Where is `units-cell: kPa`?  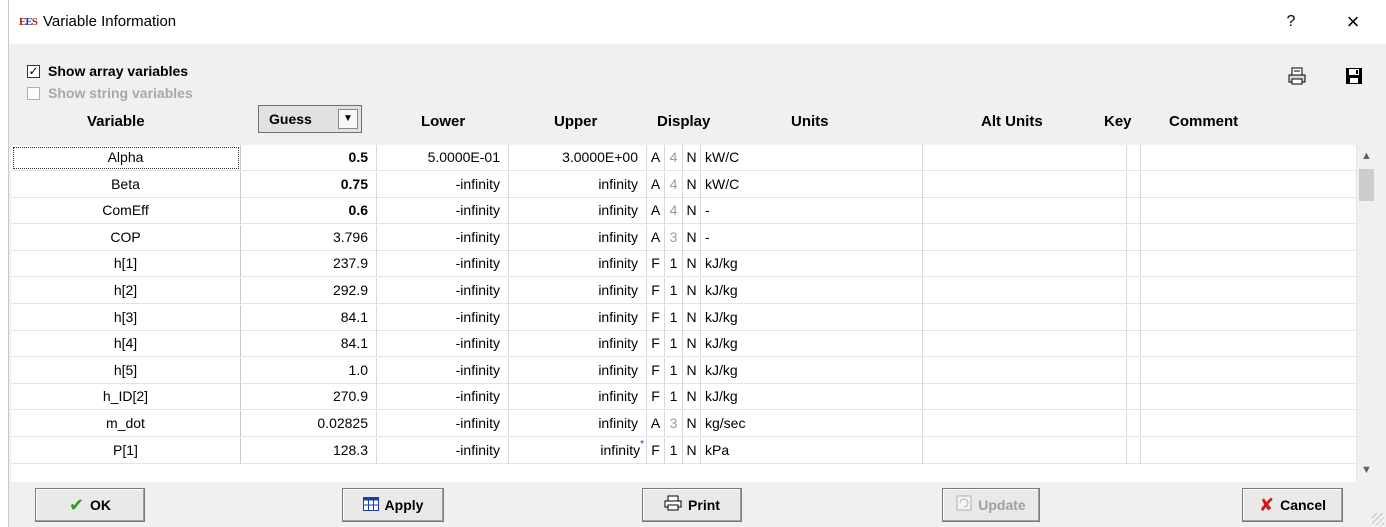 units-cell: kPa is located at coordinates (812, 450).